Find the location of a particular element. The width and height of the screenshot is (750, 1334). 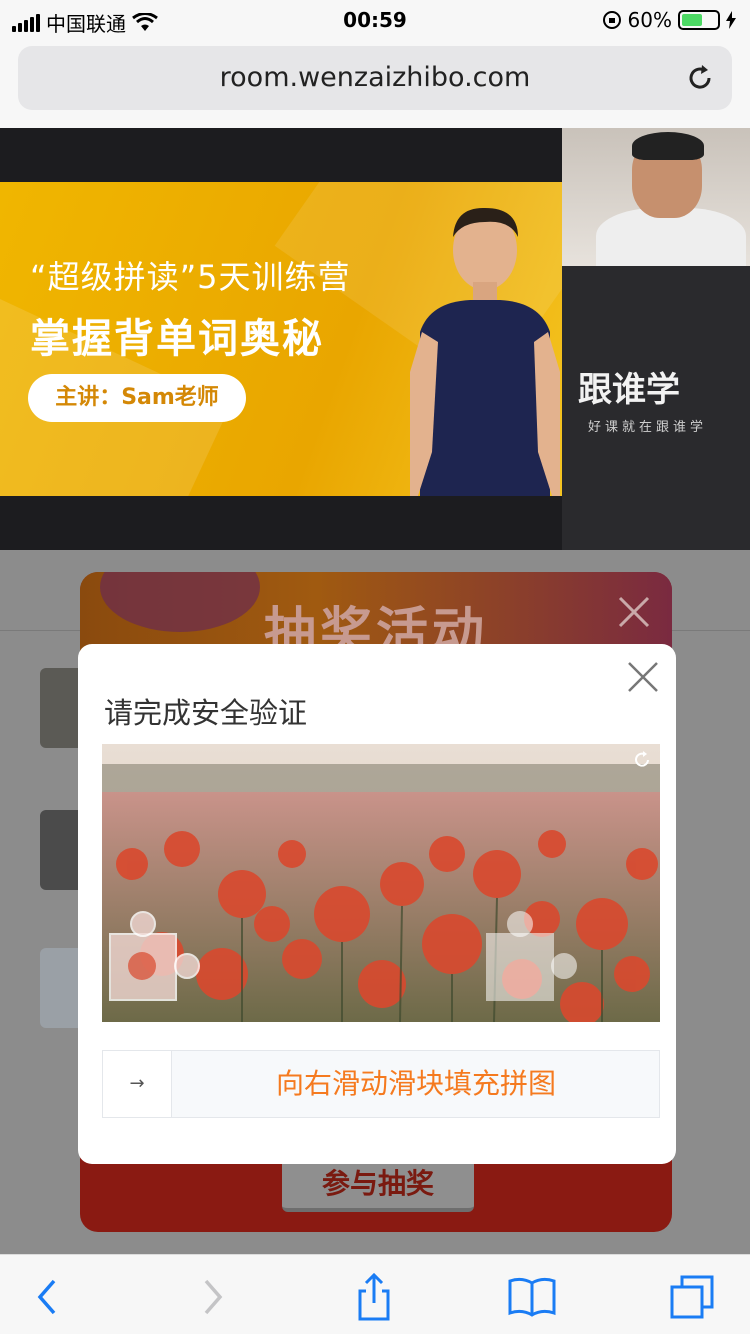

url-text: room.wenzaizhibo.com is located at coordinates (375, 77).